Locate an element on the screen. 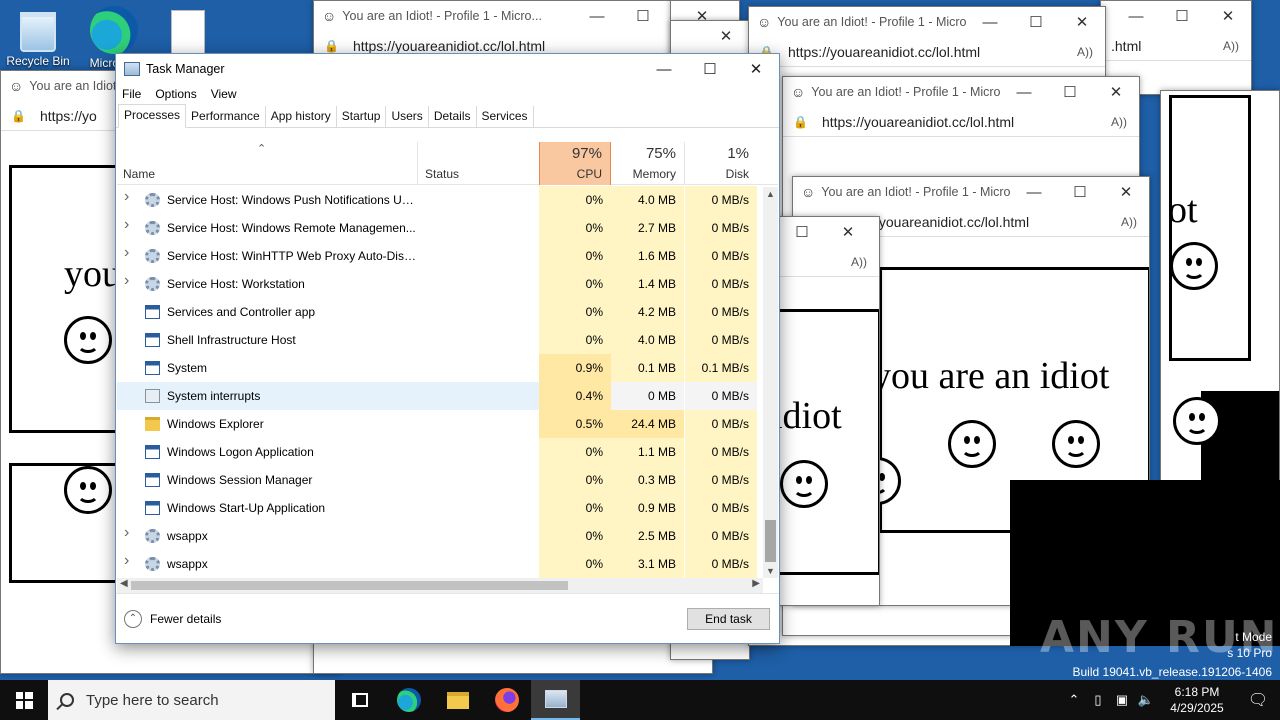 This screenshot has width=1280, height=720. search-placeholder: Type here to search is located at coordinates (152, 700).